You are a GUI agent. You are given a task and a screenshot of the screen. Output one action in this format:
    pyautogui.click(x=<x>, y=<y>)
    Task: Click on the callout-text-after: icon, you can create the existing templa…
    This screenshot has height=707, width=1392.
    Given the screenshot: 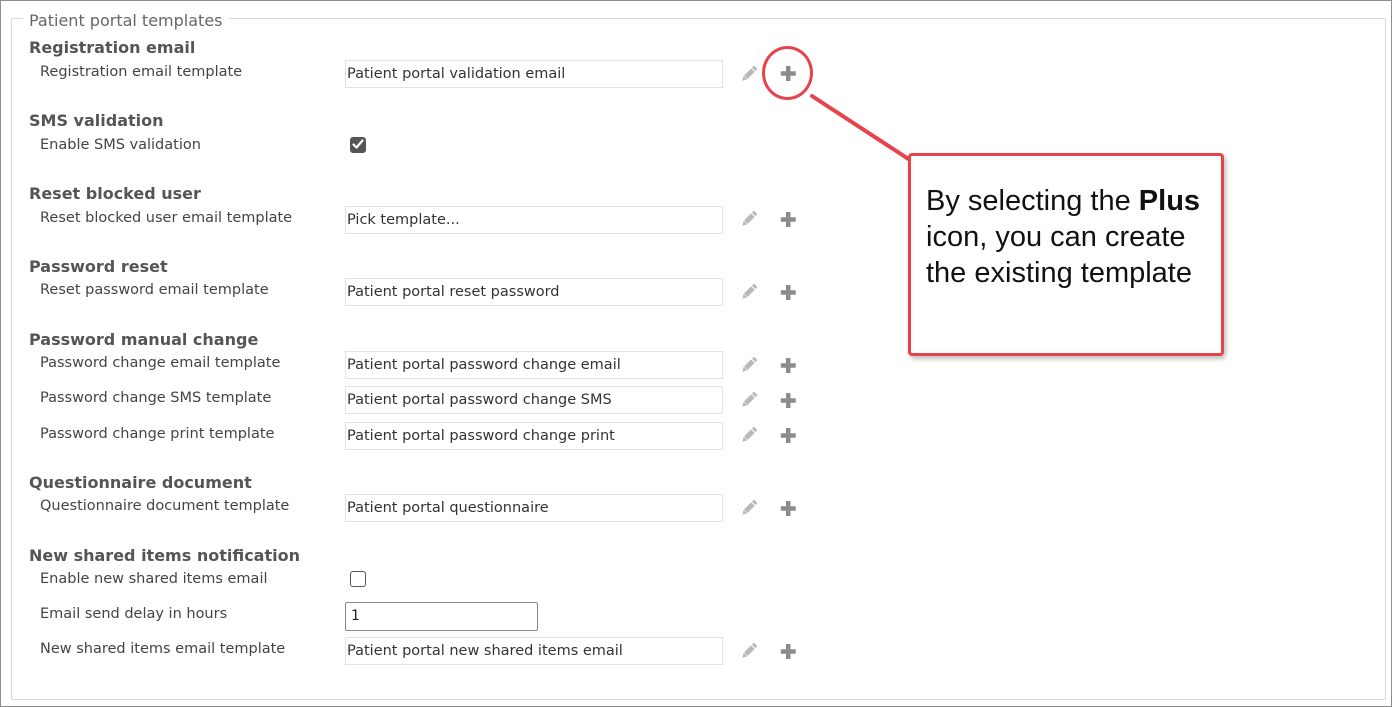 What is the action you would take?
    pyautogui.click(x=1059, y=255)
    